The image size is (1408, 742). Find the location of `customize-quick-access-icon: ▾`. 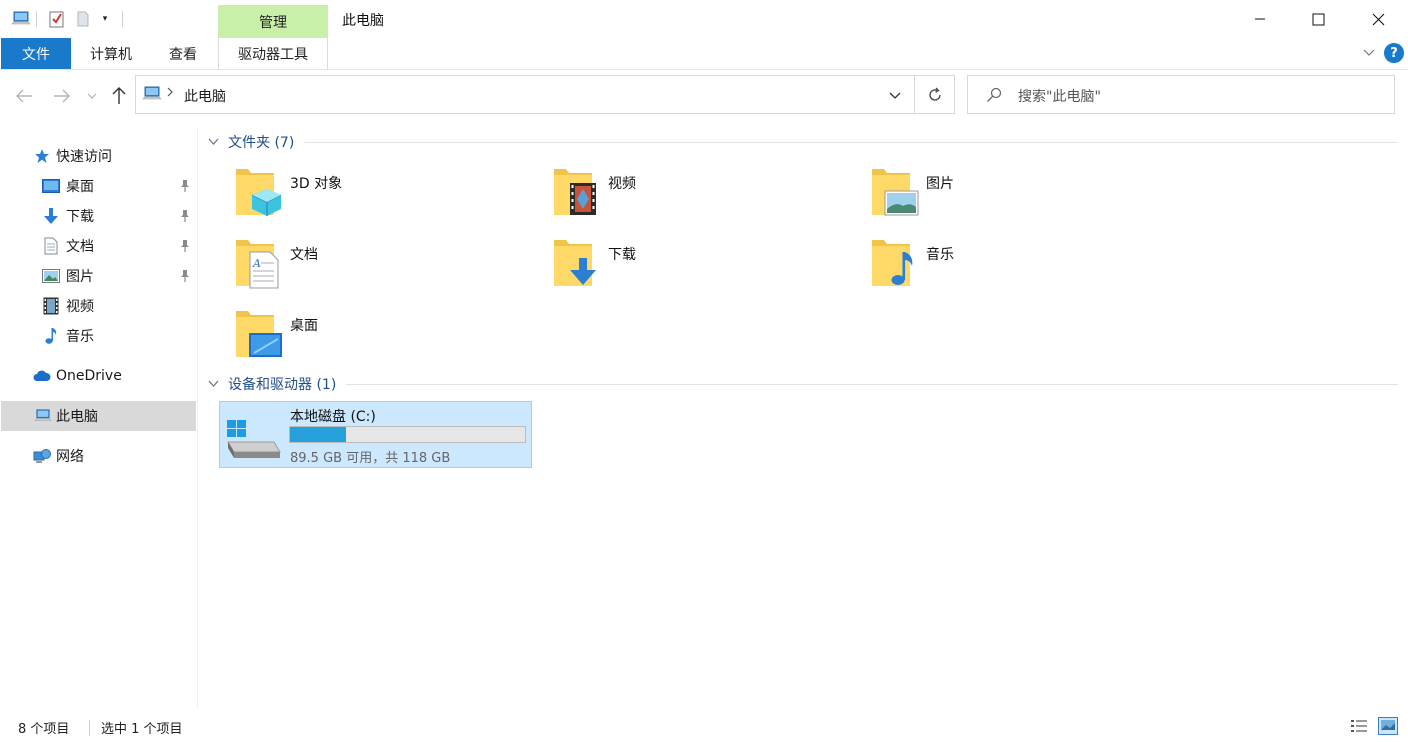

customize-quick-access-icon: ▾ is located at coordinates (105, 19).